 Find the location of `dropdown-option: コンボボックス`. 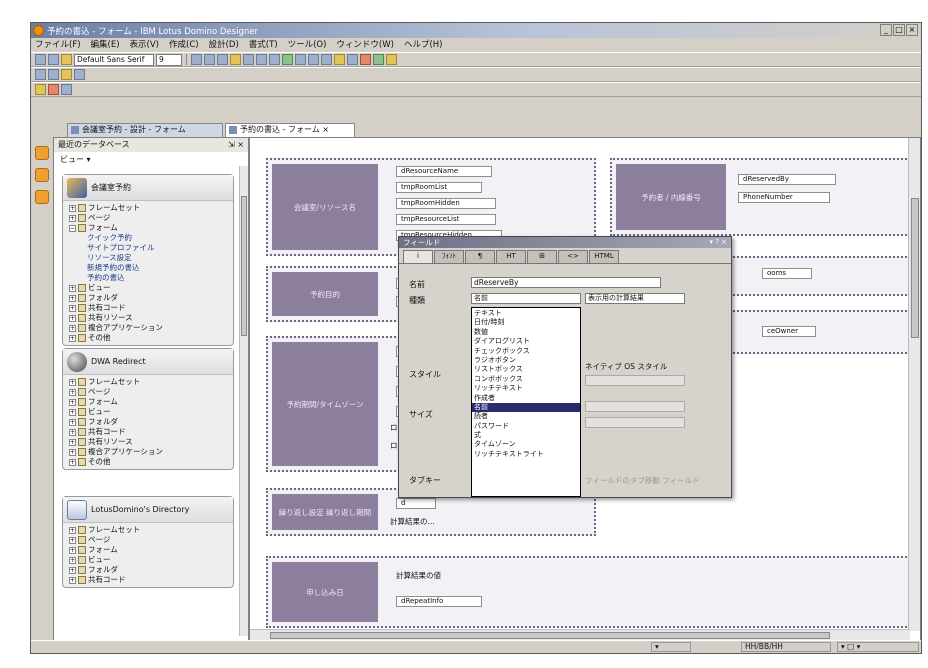

dropdown-option: コンボボックス is located at coordinates (526, 379).